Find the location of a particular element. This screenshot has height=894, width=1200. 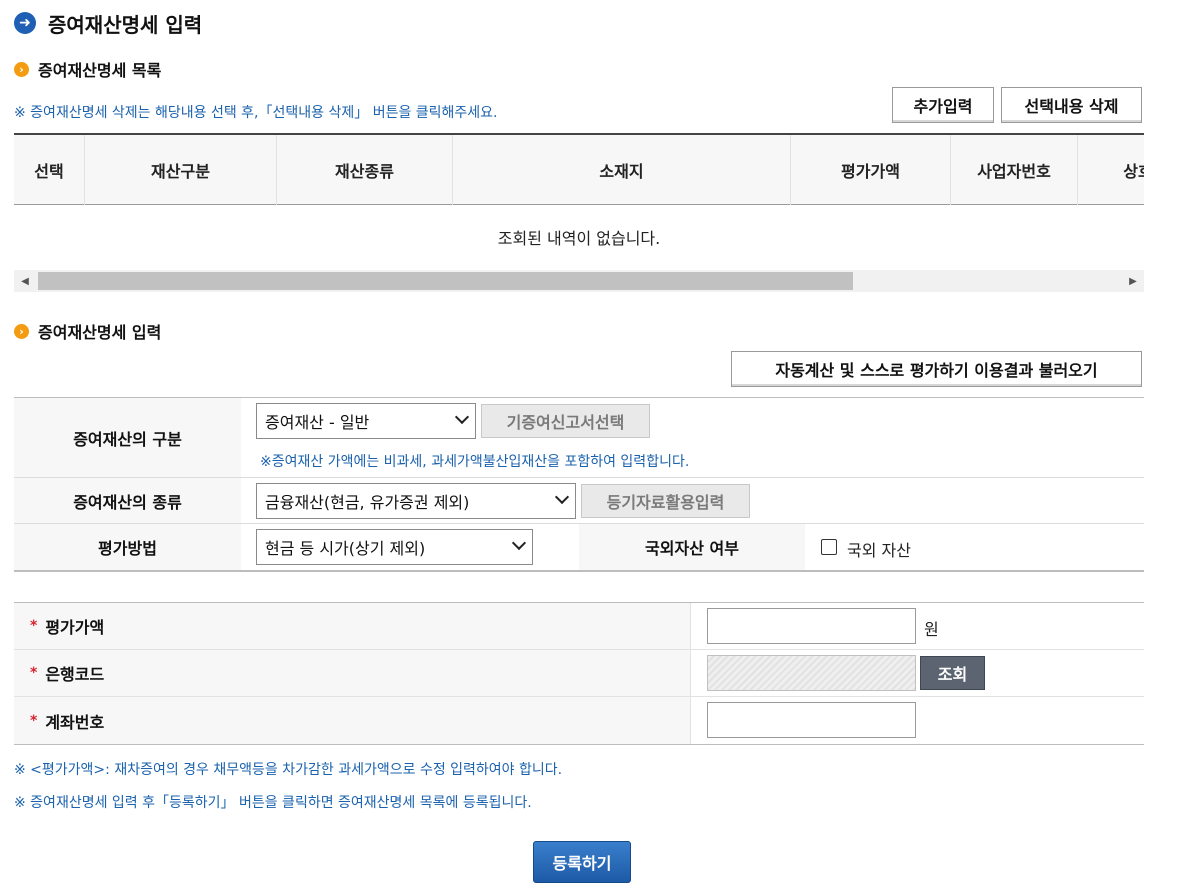

appraised-value-input is located at coordinates (811, 626).